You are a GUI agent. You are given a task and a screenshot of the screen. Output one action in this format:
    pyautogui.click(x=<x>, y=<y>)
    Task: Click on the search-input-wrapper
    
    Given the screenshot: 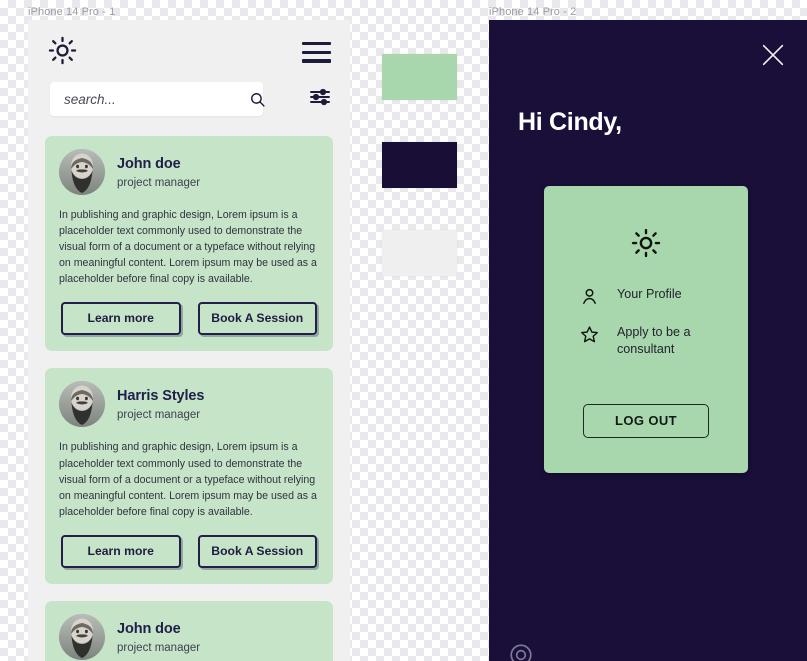 What is the action you would take?
    pyautogui.click(x=157, y=99)
    